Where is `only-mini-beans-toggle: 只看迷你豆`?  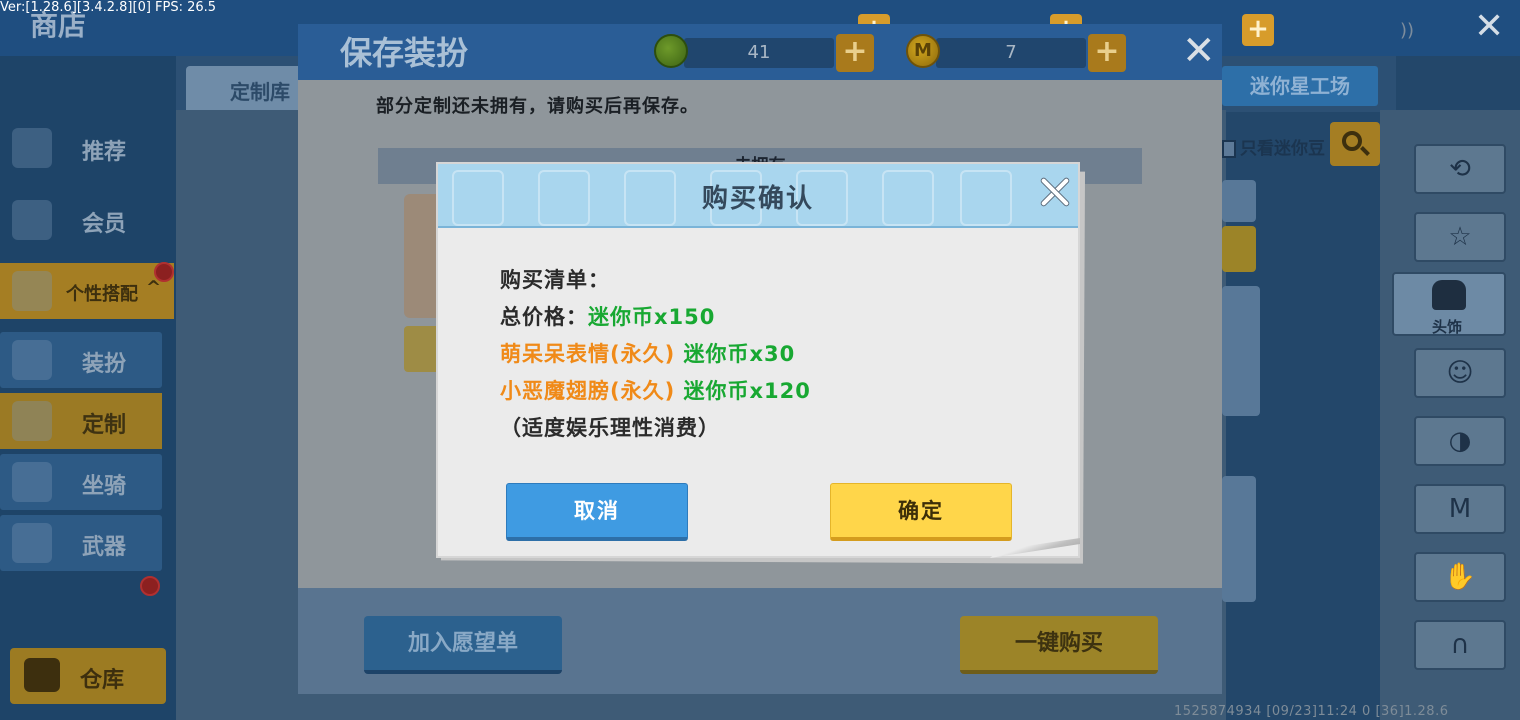
only-mini-beans-toggle: 只看迷你豆 is located at coordinates (1273, 146).